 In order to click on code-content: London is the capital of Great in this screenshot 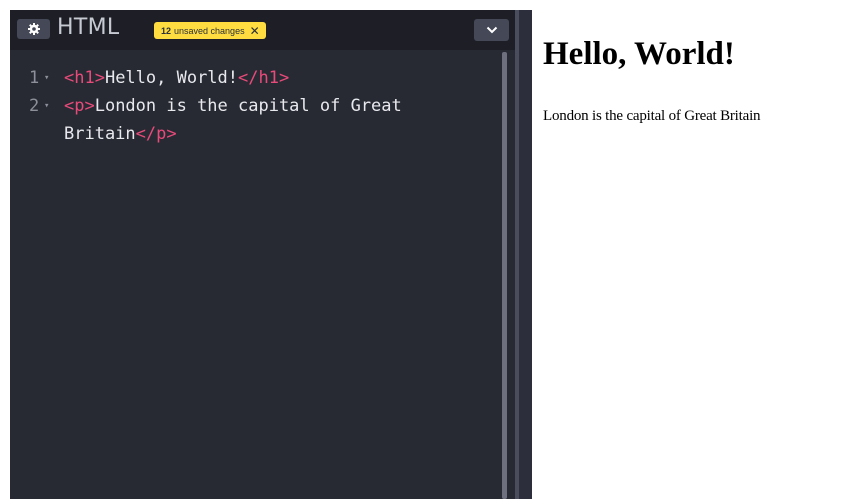, I will do `click(248, 106)`.